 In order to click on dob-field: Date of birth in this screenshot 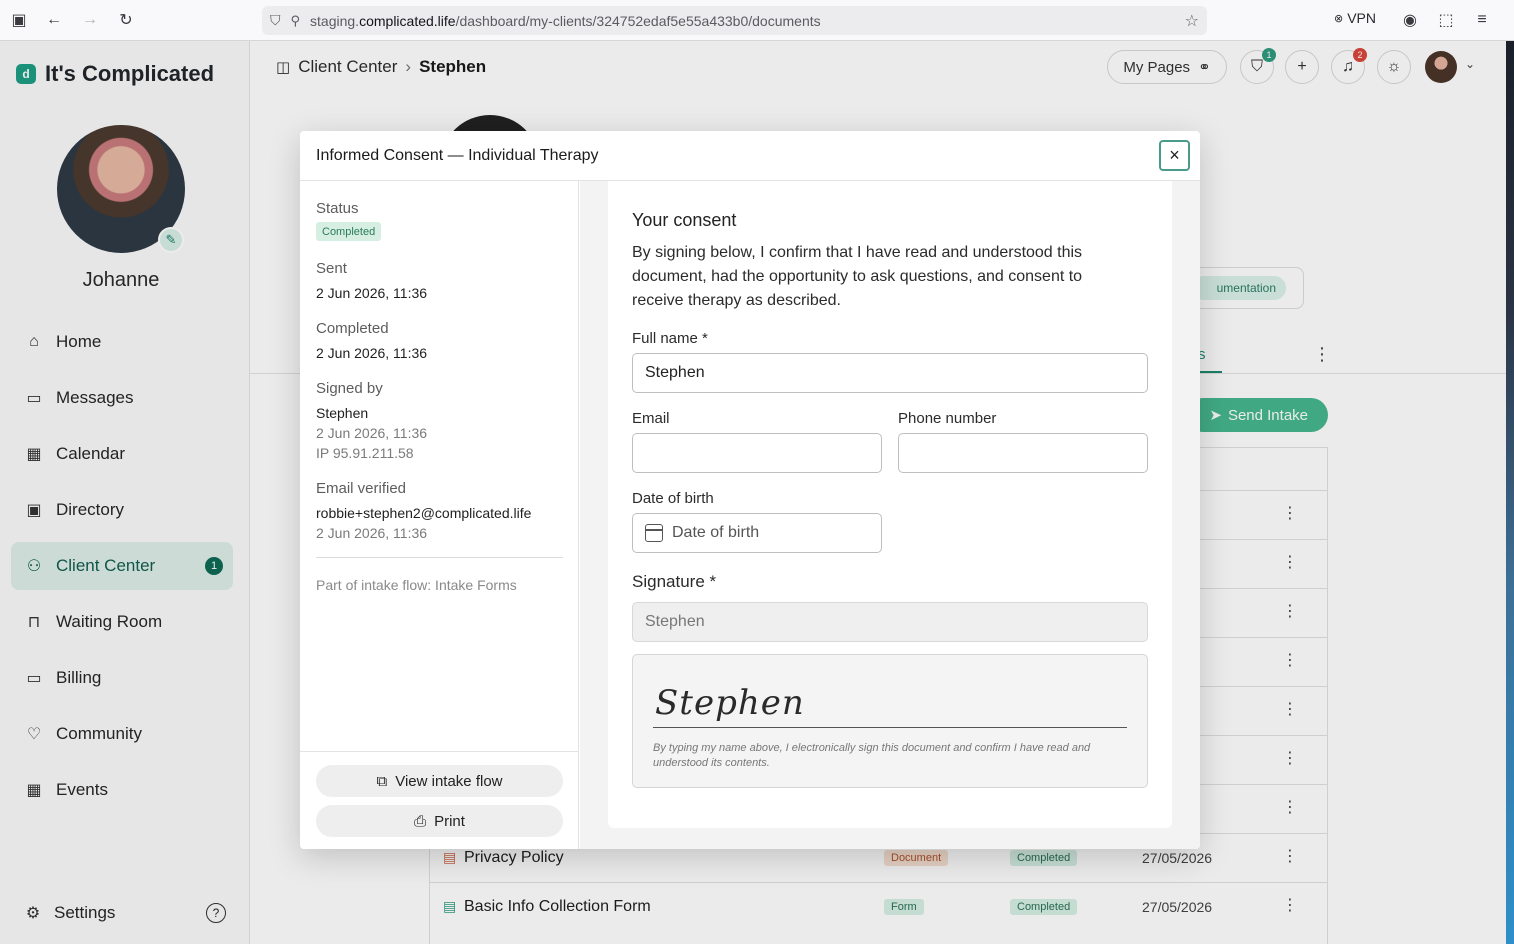, I will do `click(757, 533)`.